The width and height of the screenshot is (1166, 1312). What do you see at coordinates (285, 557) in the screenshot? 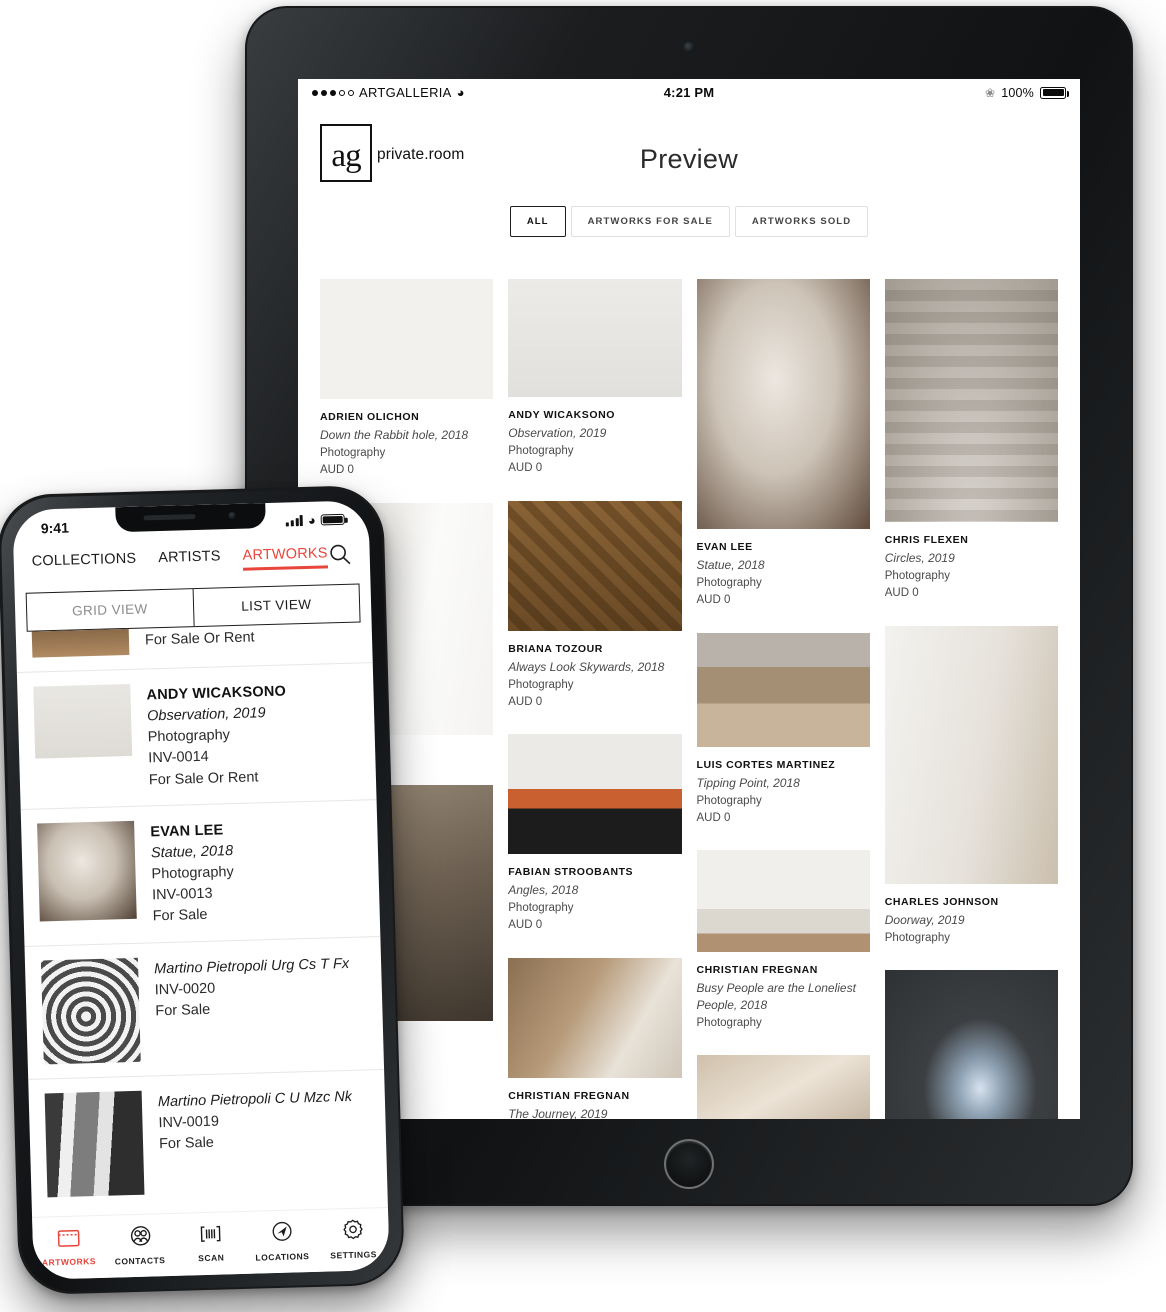
I see `tab-artworks: ARTWORKS` at bounding box center [285, 557].